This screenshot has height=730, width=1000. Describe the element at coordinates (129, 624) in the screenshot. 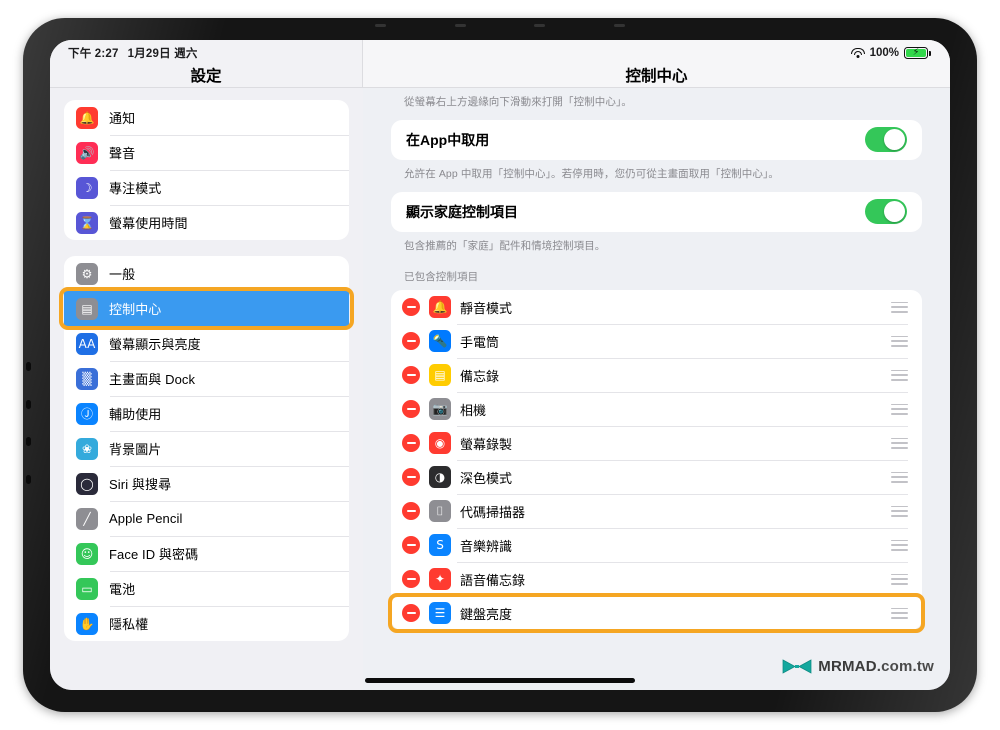

I see `sidebar-item-label: 隱私權` at that location.